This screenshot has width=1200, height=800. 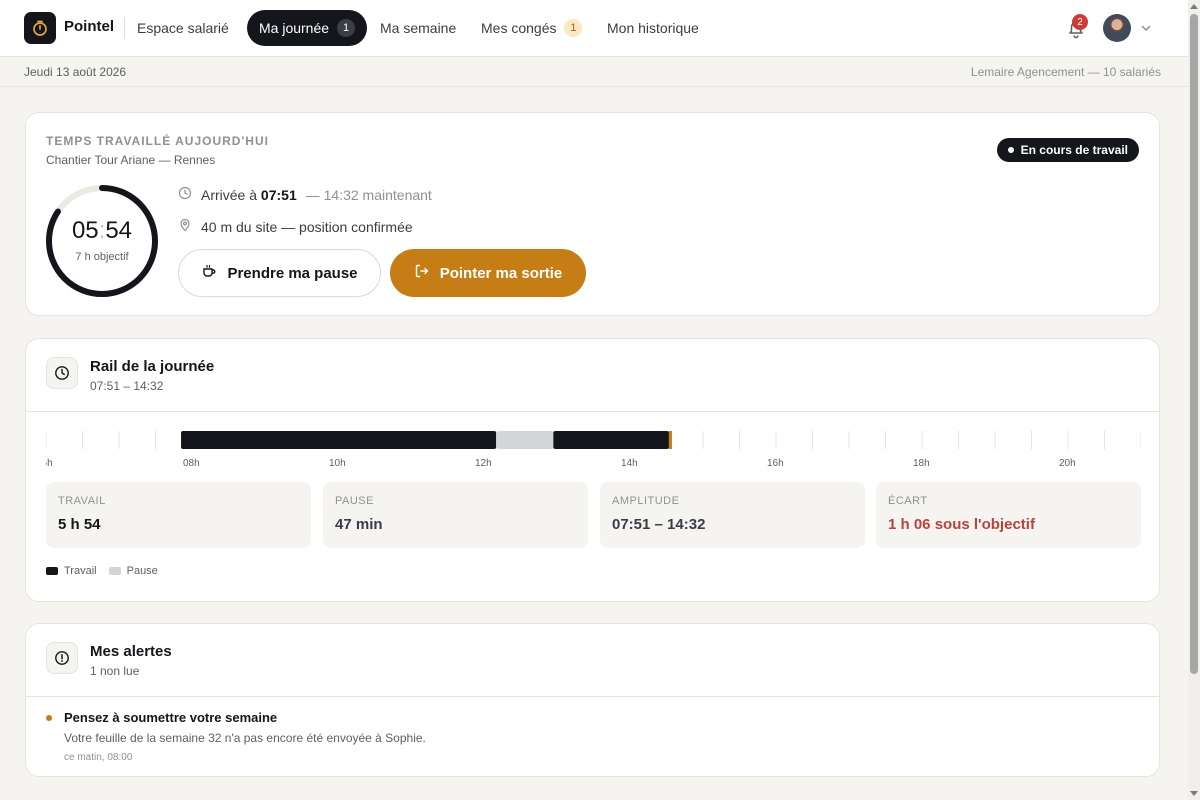 What do you see at coordinates (1146, 30) in the screenshot?
I see `chevron-down-icon` at bounding box center [1146, 30].